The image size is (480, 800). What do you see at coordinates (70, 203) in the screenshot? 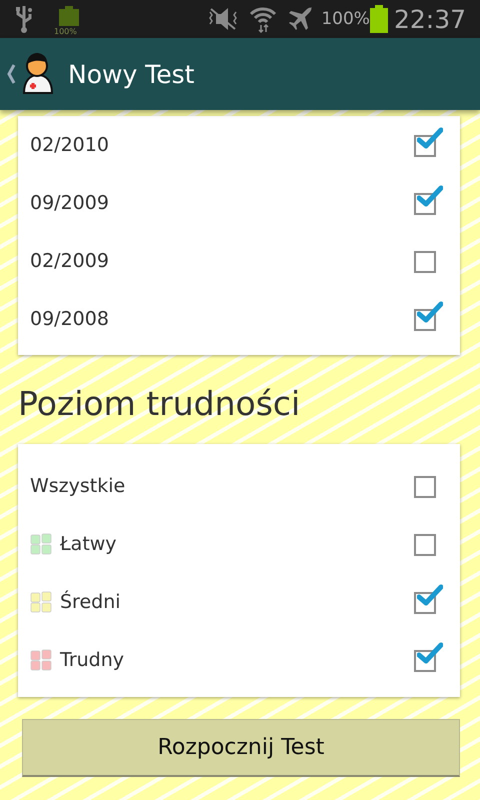
I see `option-label: 09/2009` at bounding box center [70, 203].